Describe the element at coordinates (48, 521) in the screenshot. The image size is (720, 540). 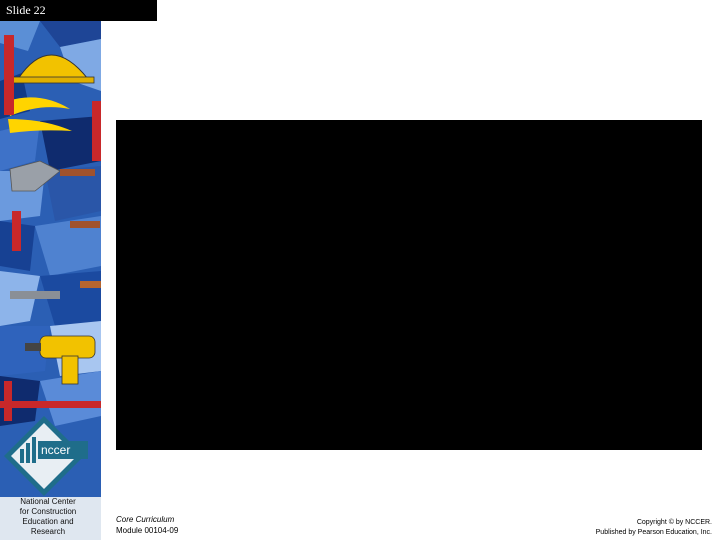
I see `org-line: Education and` at that location.